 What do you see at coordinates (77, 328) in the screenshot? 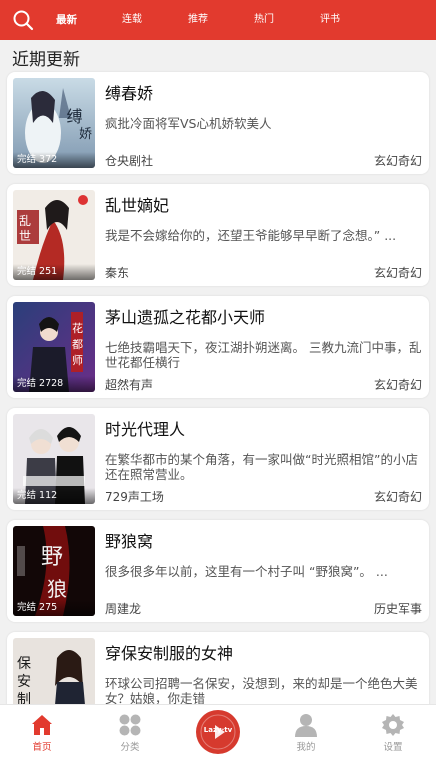
I see `svg-text: 花` at bounding box center [77, 328].